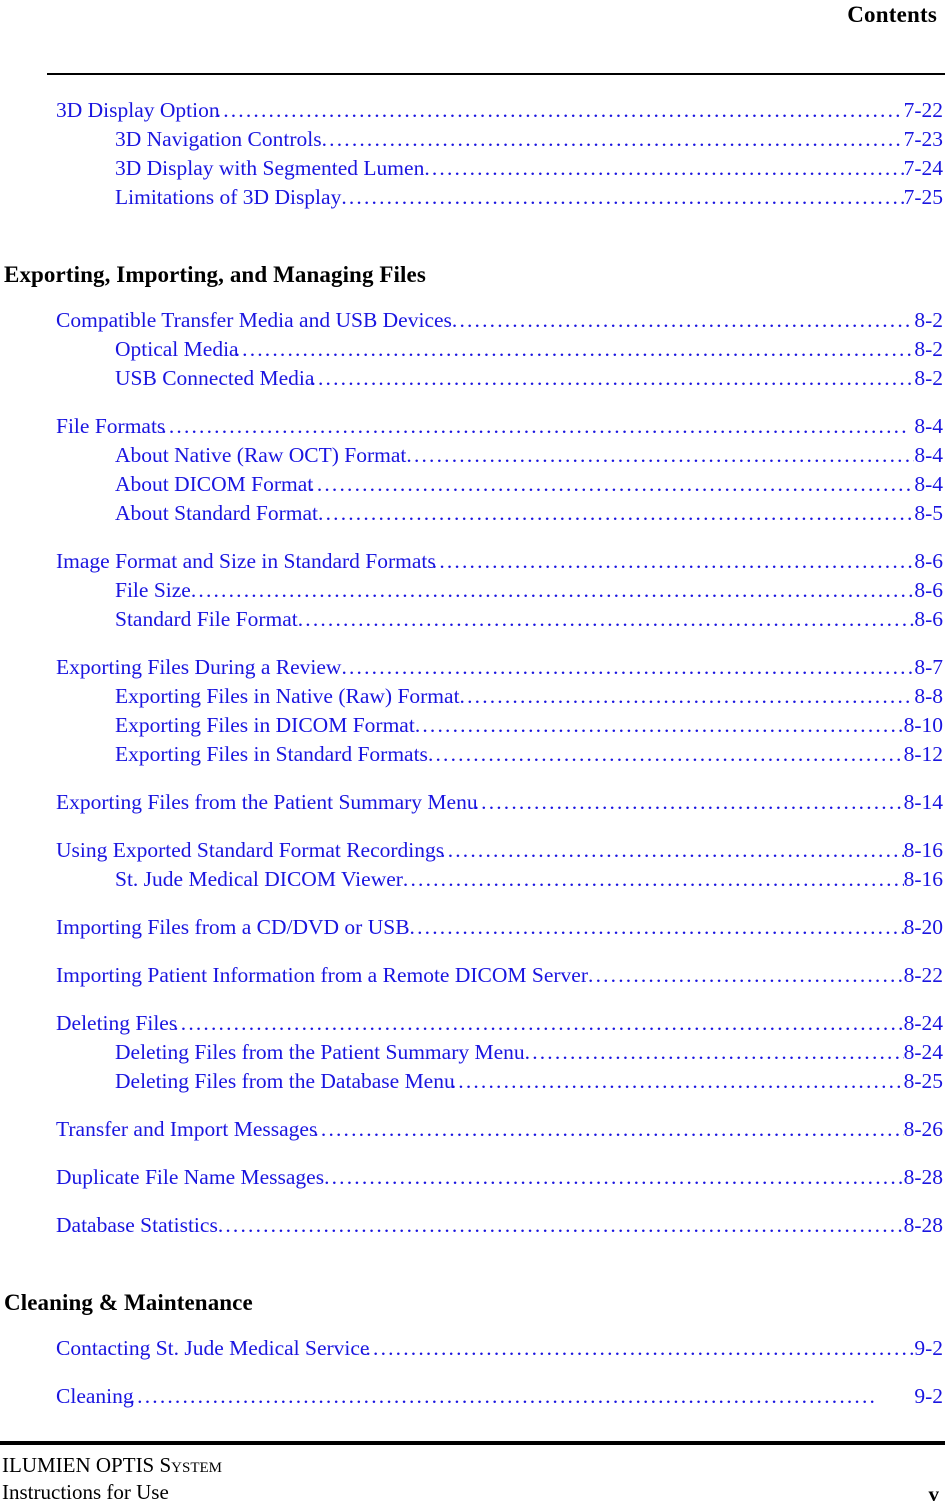  I want to click on toc-entry-level-2: USB Connected Media 8-2, so click(472, 378).